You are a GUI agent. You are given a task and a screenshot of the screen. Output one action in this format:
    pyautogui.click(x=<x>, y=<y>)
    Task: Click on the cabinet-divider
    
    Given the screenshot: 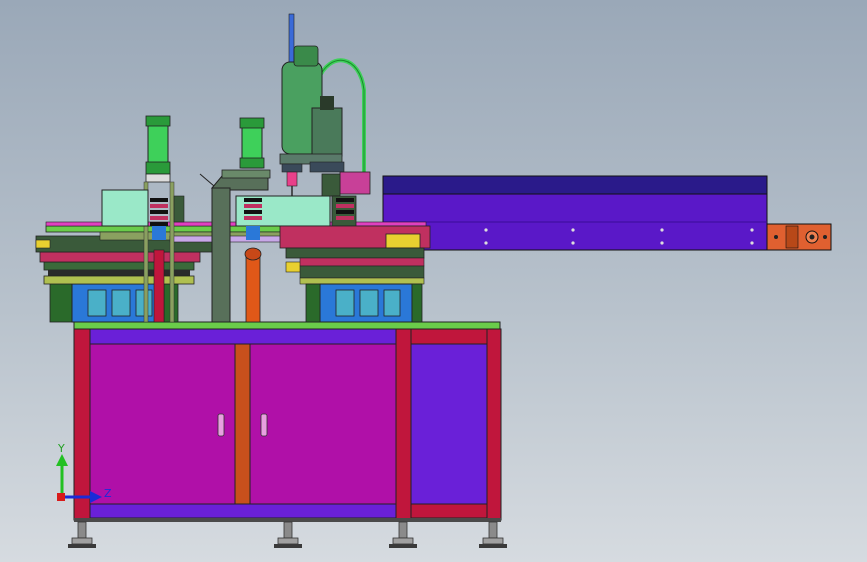 What is the action you would take?
    pyautogui.click(x=242, y=424)
    